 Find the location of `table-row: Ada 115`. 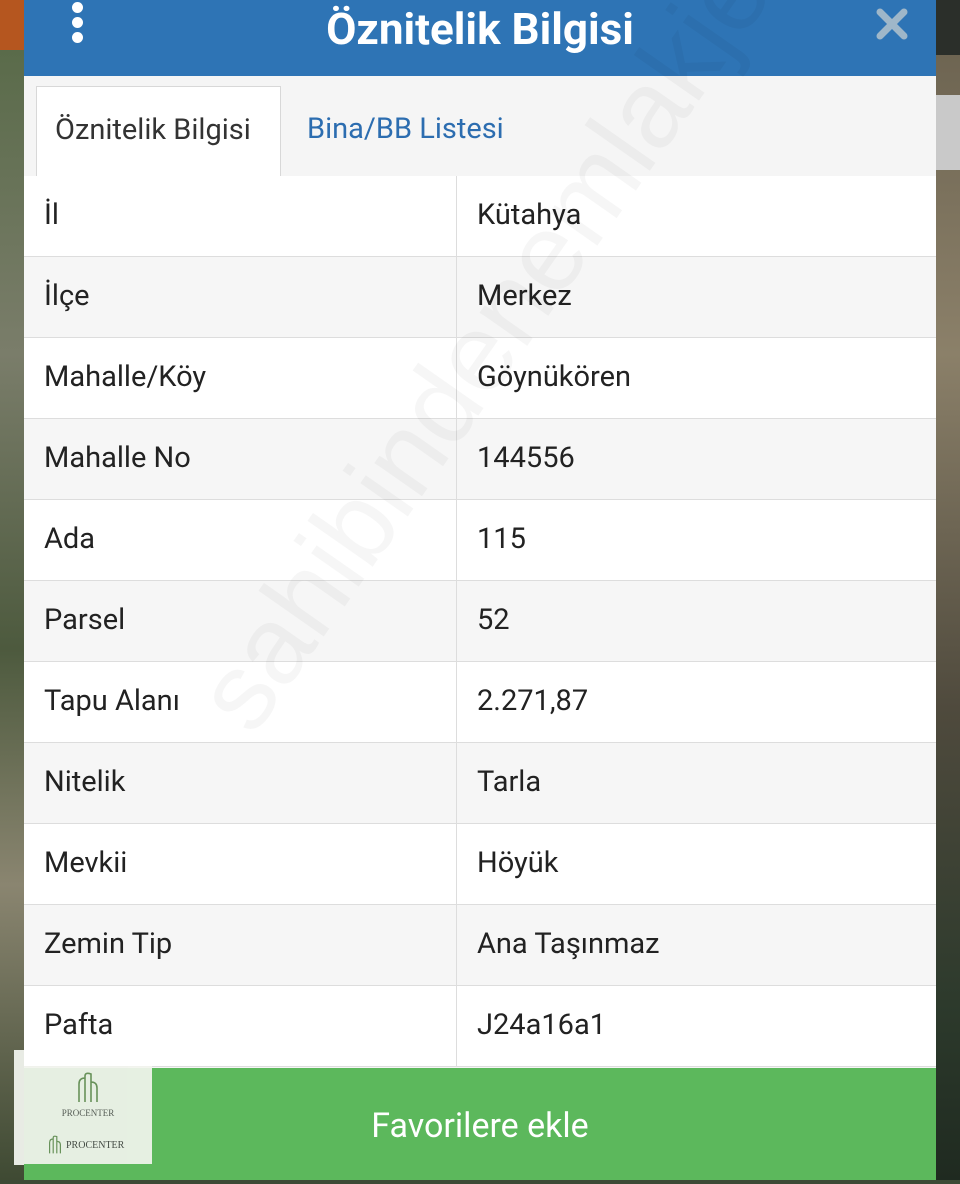

table-row: Ada 115 is located at coordinates (480, 540).